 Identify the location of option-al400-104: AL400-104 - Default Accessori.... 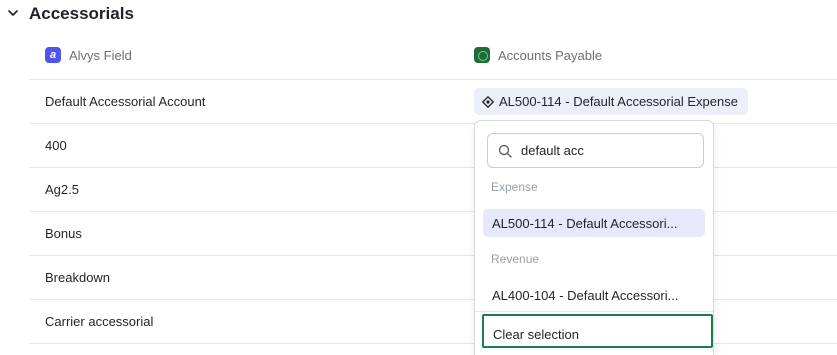
(594, 295).